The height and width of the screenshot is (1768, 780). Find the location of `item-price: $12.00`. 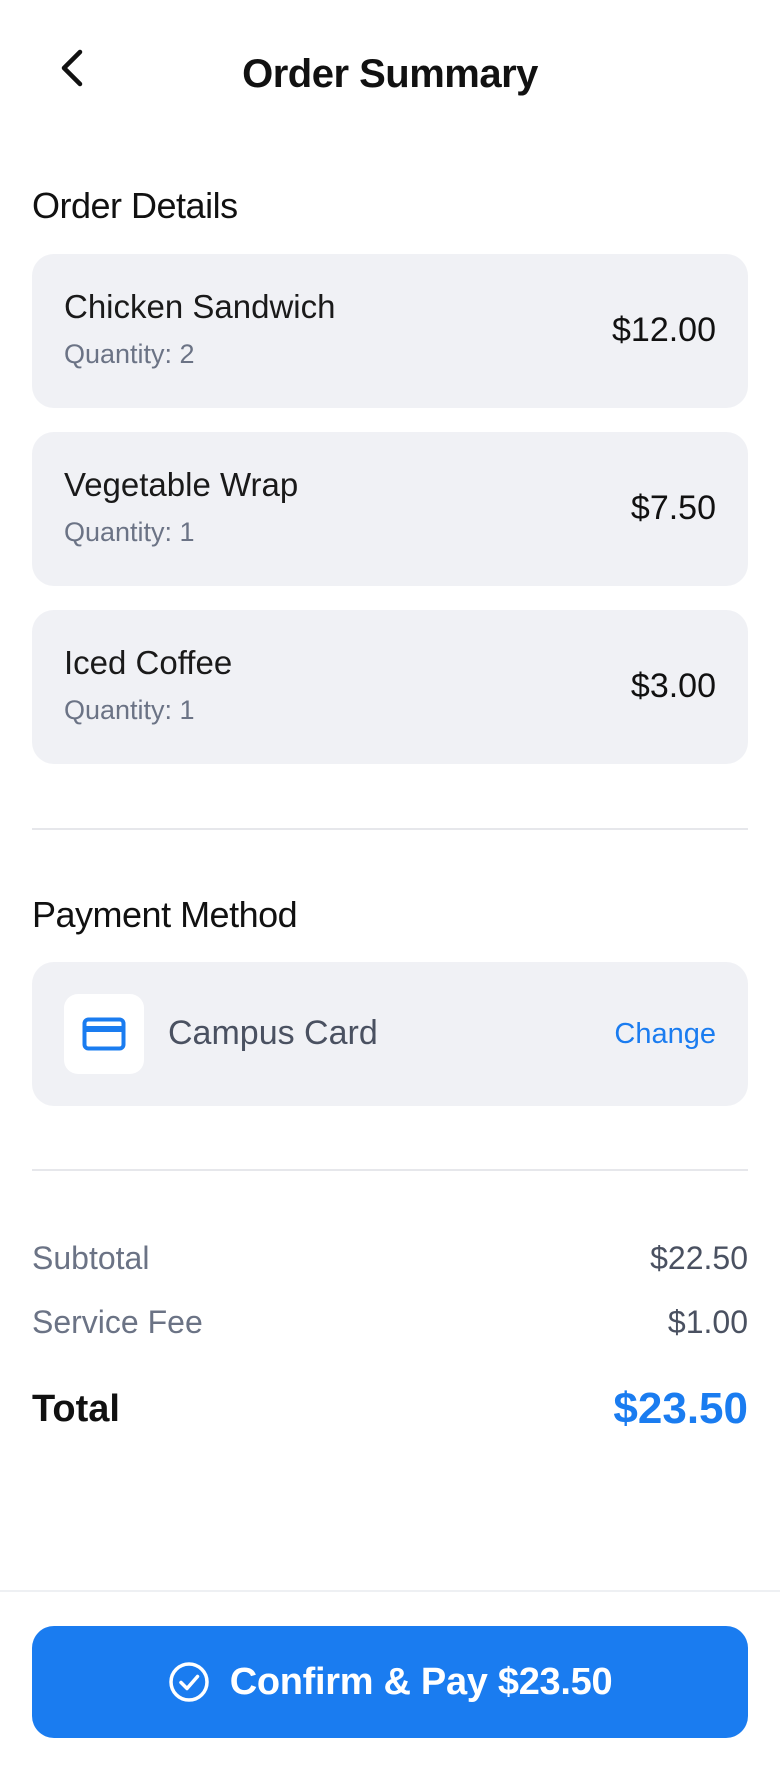

item-price: $12.00 is located at coordinates (664, 330).